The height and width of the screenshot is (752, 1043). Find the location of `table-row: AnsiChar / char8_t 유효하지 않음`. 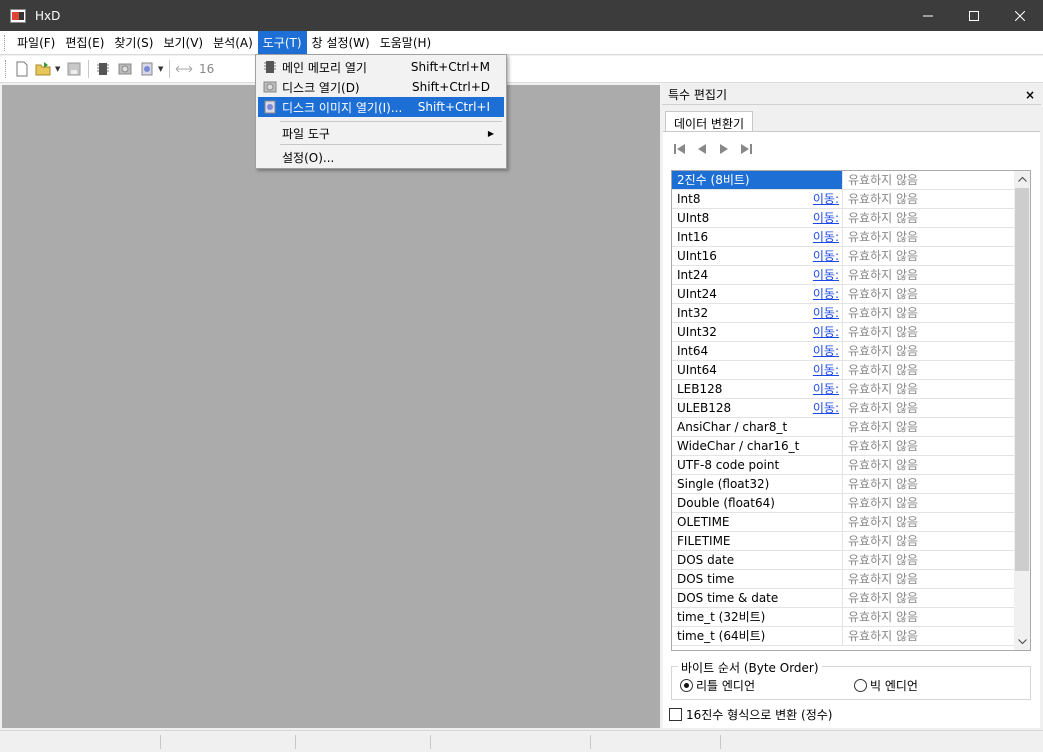

table-row: AnsiChar / char8_t 유효하지 않음 is located at coordinates (843, 427).